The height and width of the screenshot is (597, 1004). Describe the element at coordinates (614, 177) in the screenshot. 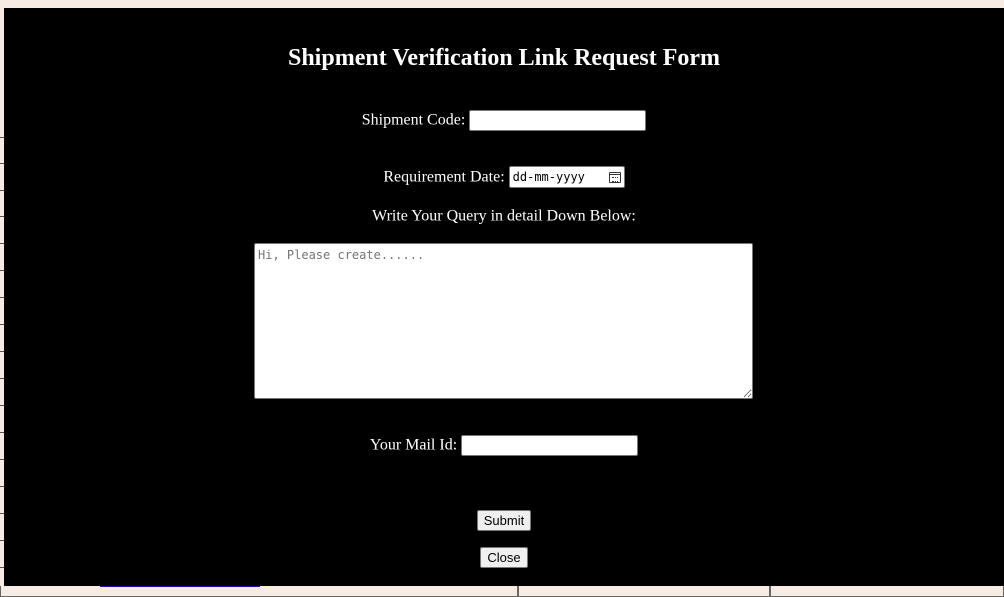

I see `calendar-icon` at that location.